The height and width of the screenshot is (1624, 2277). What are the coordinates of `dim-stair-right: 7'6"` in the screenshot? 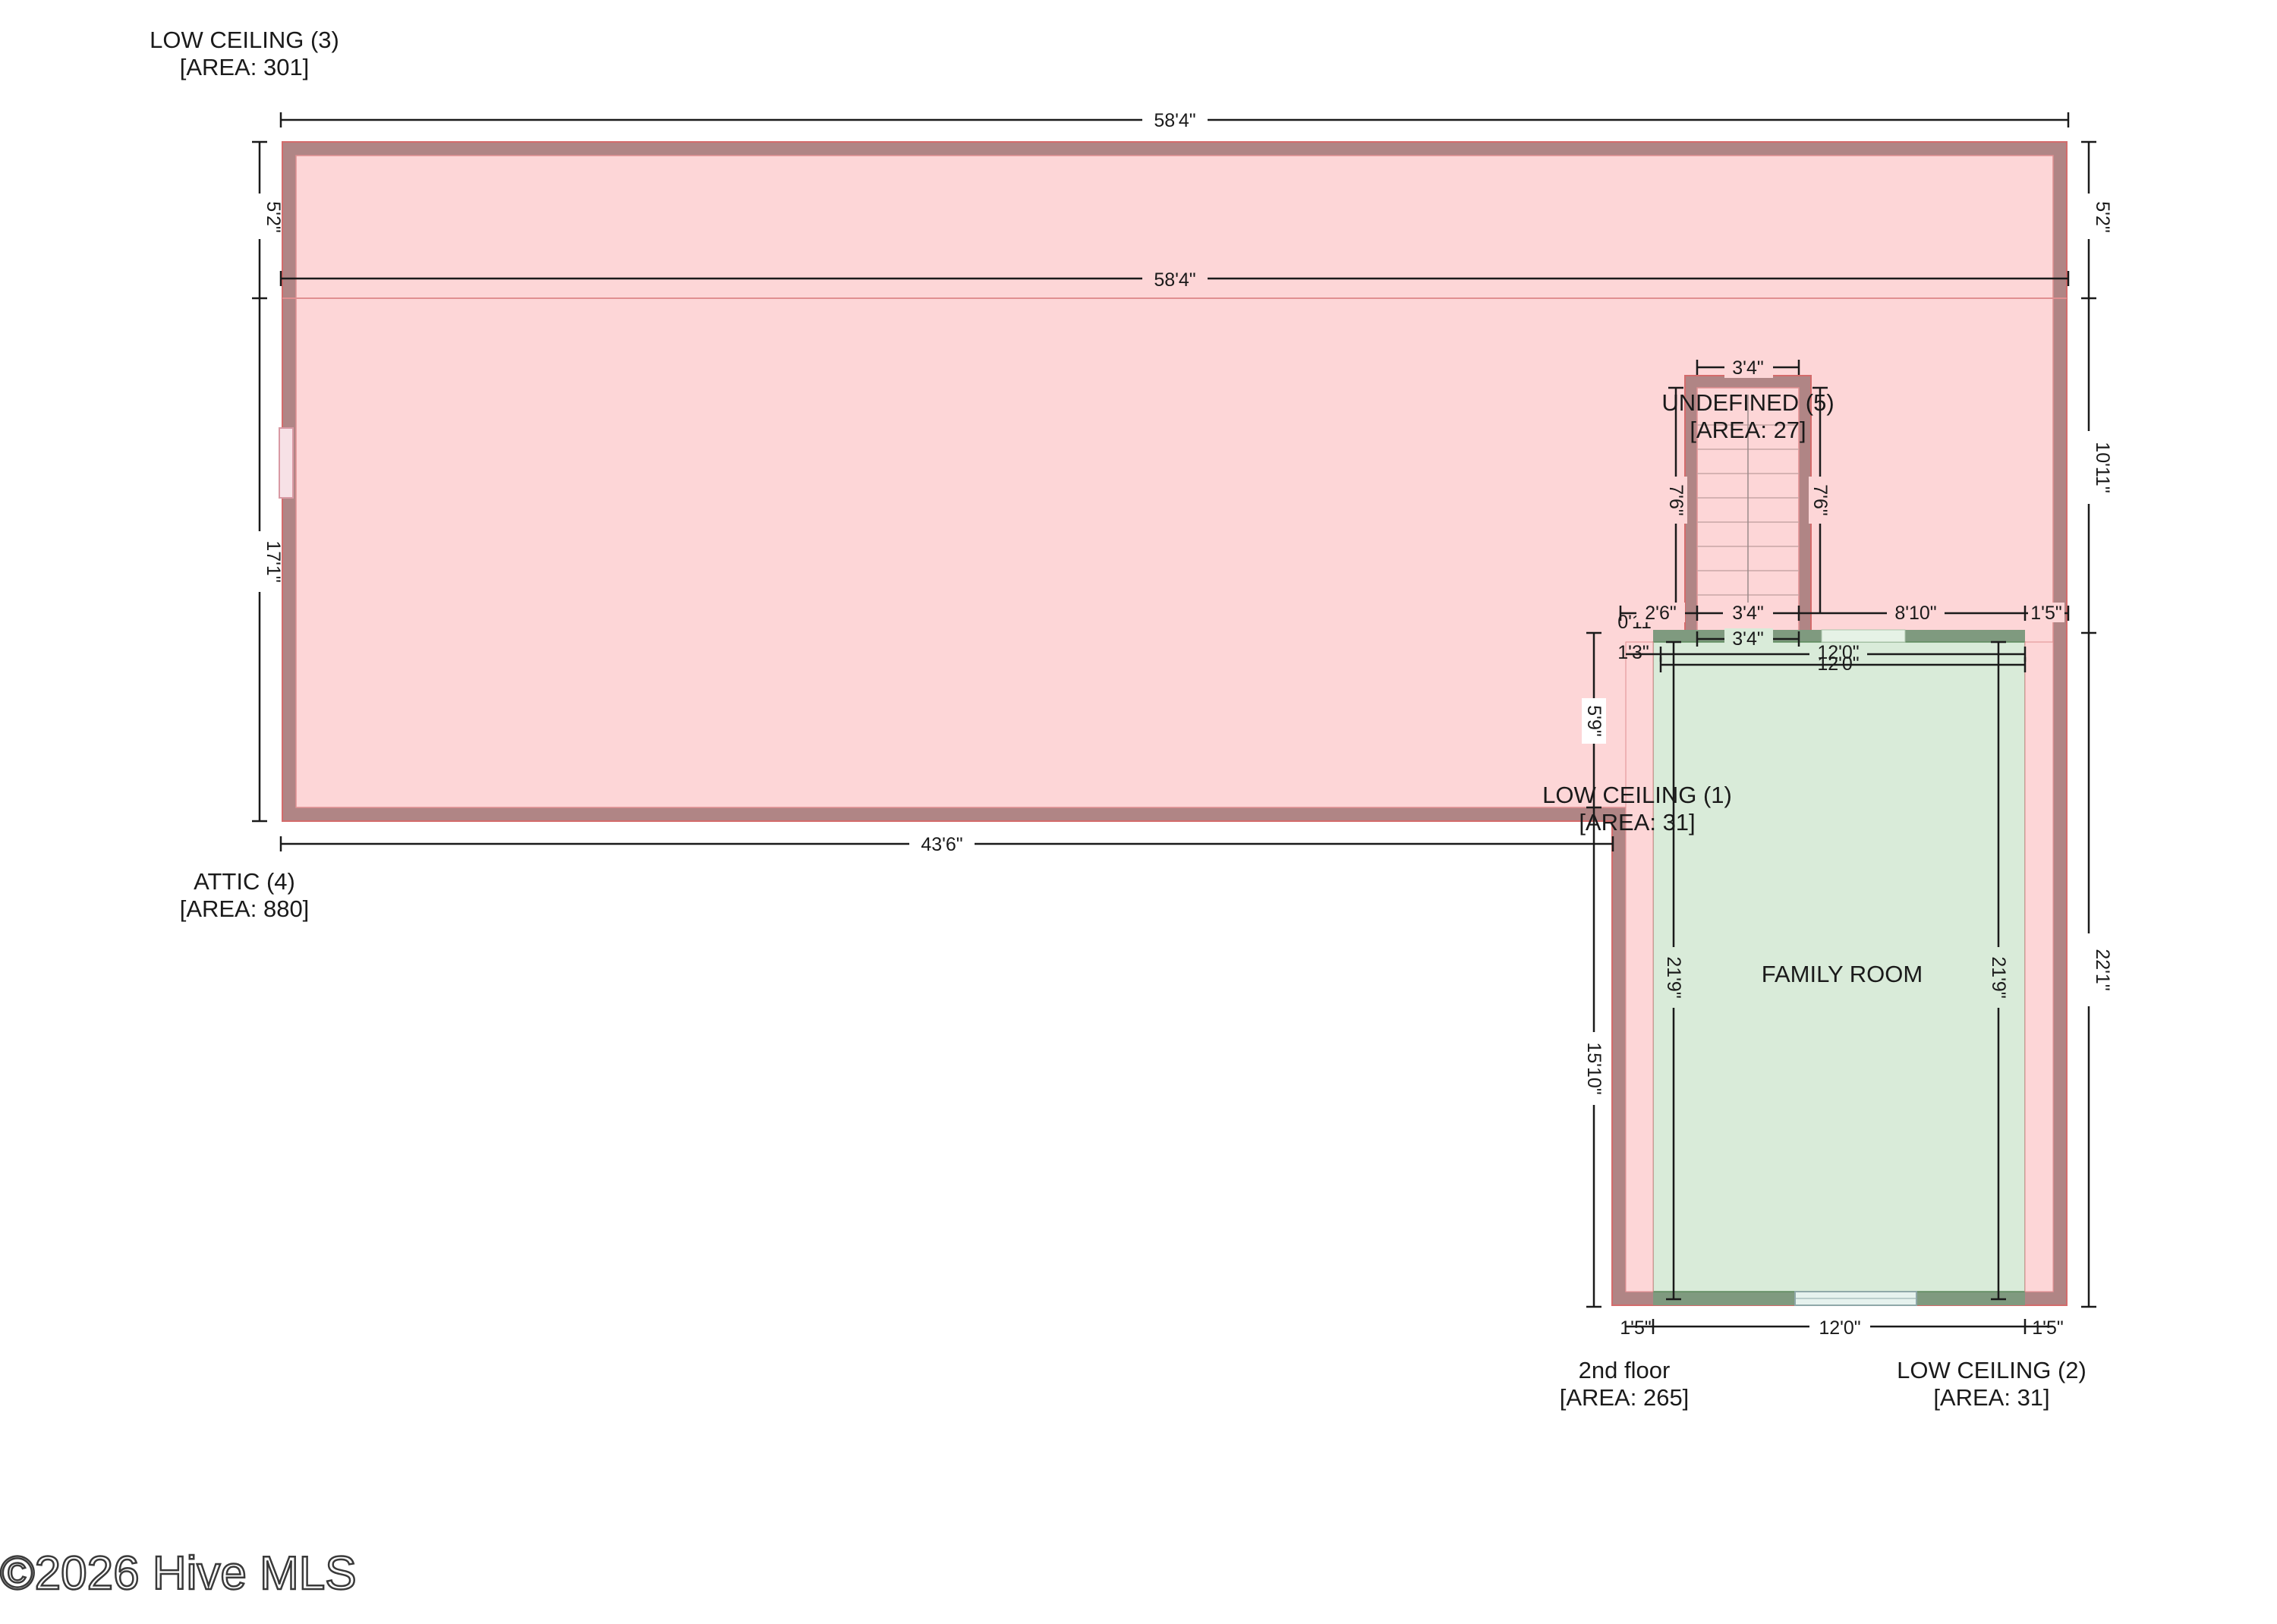 It's located at (1820, 499).